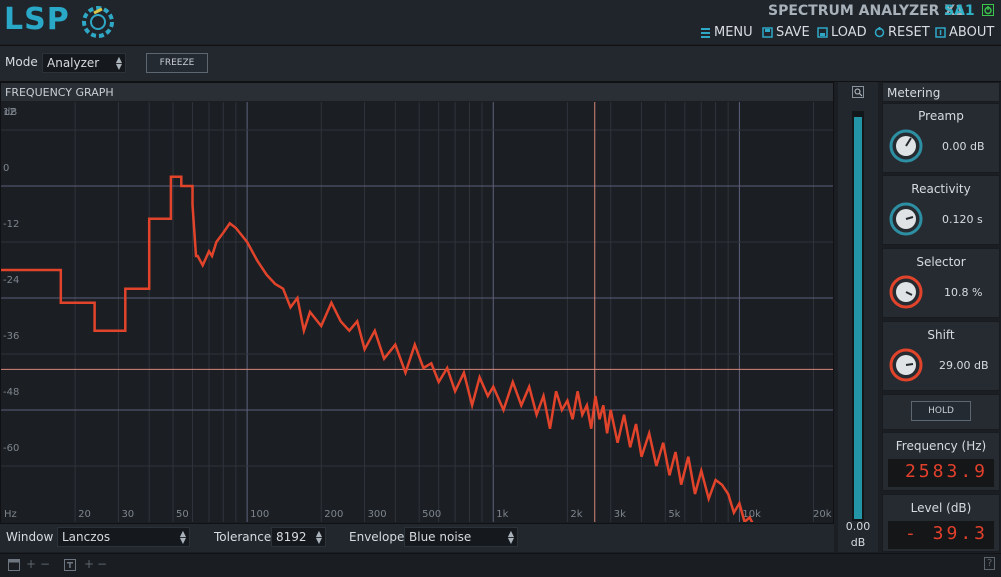 This screenshot has height=577, width=1001. Describe the element at coordinates (858, 542) in the screenshot. I see `output-meter-unit: dB` at that location.